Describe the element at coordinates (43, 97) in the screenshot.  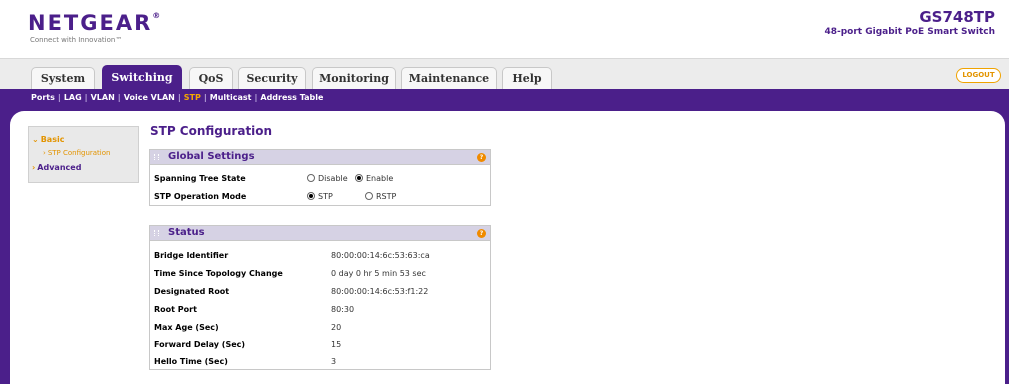
I see `submenu-ports: Ports` at that location.